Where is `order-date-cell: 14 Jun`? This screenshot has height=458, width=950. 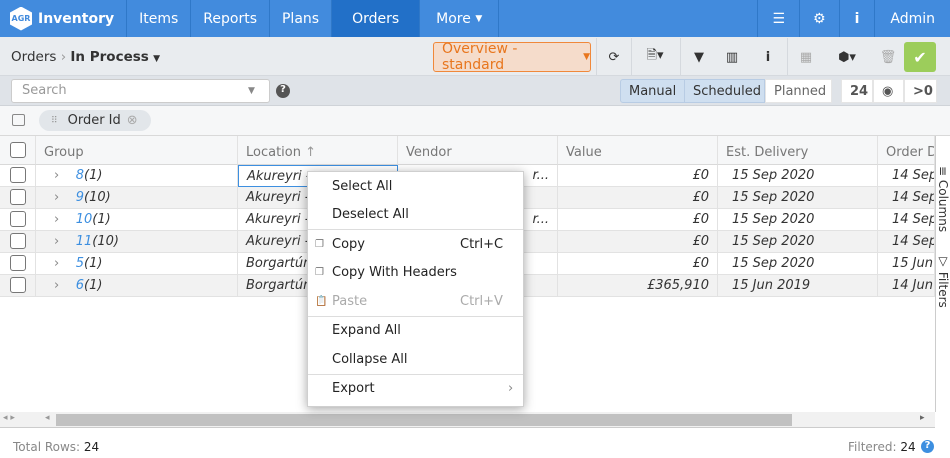 order-date-cell: 14 Jun is located at coordinates (906, 286).